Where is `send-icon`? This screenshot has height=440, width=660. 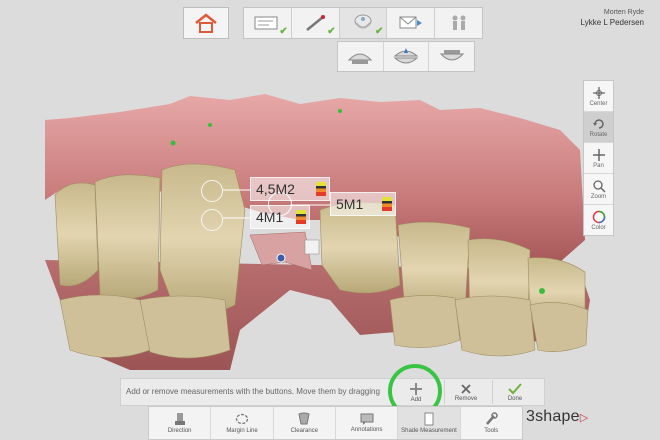
send-icon is located at coordinates (410, 22).